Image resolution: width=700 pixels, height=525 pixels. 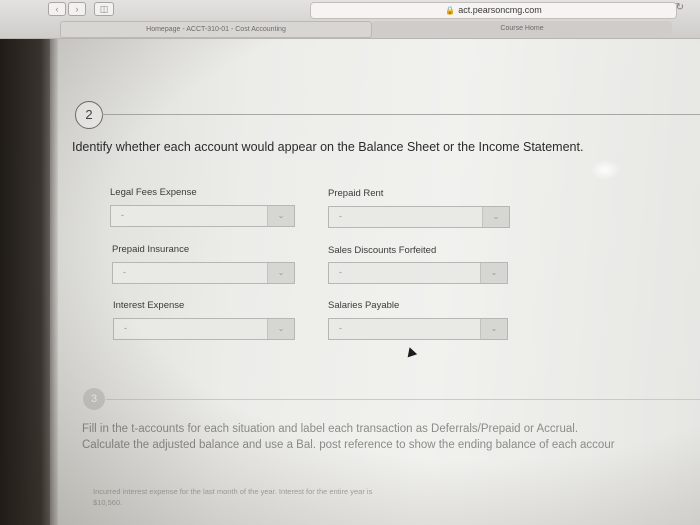 What do you see at coordinates (382, 250) in the screenshot?
I see `account-label: Sales Discounts Forfeited` at bounding box center [382, 250].